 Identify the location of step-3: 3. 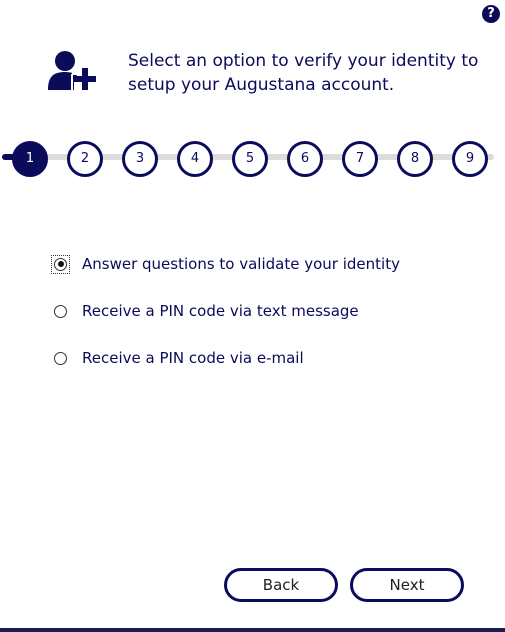
(140, 159).